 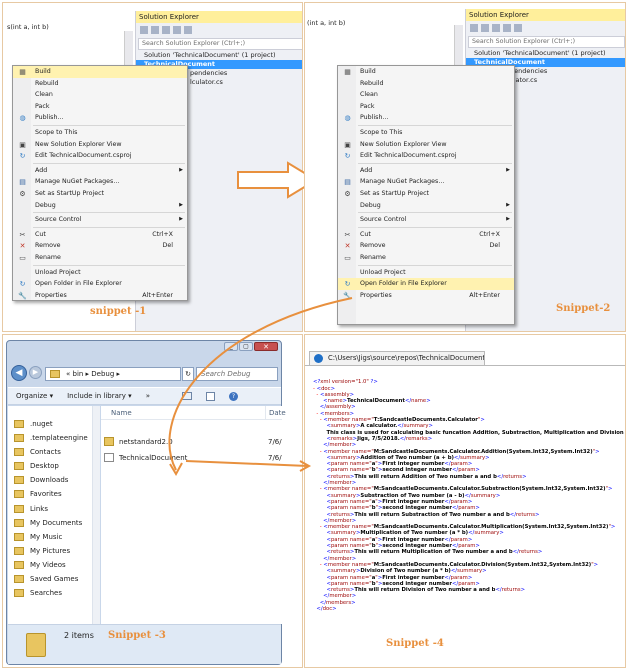 I want to click on nav-item: My Documents, so click(x=53, y=523).